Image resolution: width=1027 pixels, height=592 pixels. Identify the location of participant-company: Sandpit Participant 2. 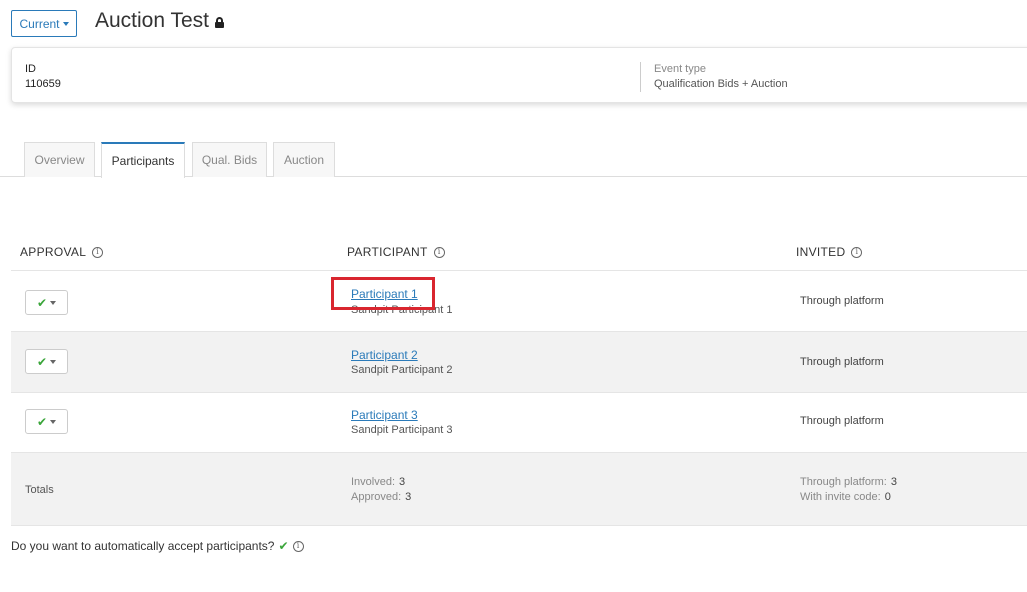
(402, 370).